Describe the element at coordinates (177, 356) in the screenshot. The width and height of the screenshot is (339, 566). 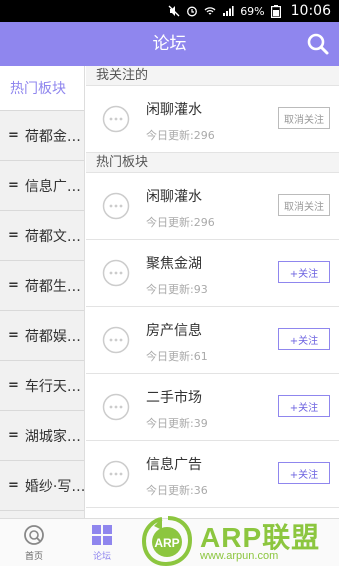
I see `update-count: 今日更新:61` at that location.